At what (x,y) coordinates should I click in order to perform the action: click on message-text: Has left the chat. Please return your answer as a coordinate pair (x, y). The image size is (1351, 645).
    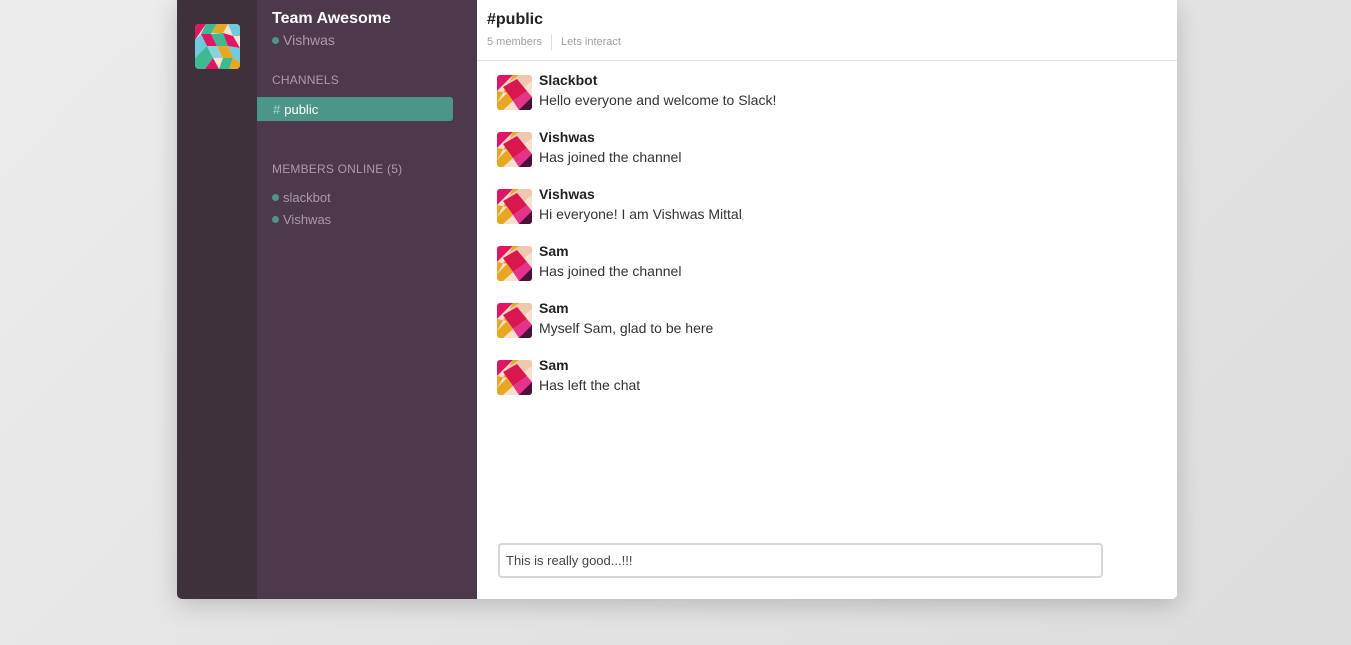
    Looking at the image, I should click on (590, 385).